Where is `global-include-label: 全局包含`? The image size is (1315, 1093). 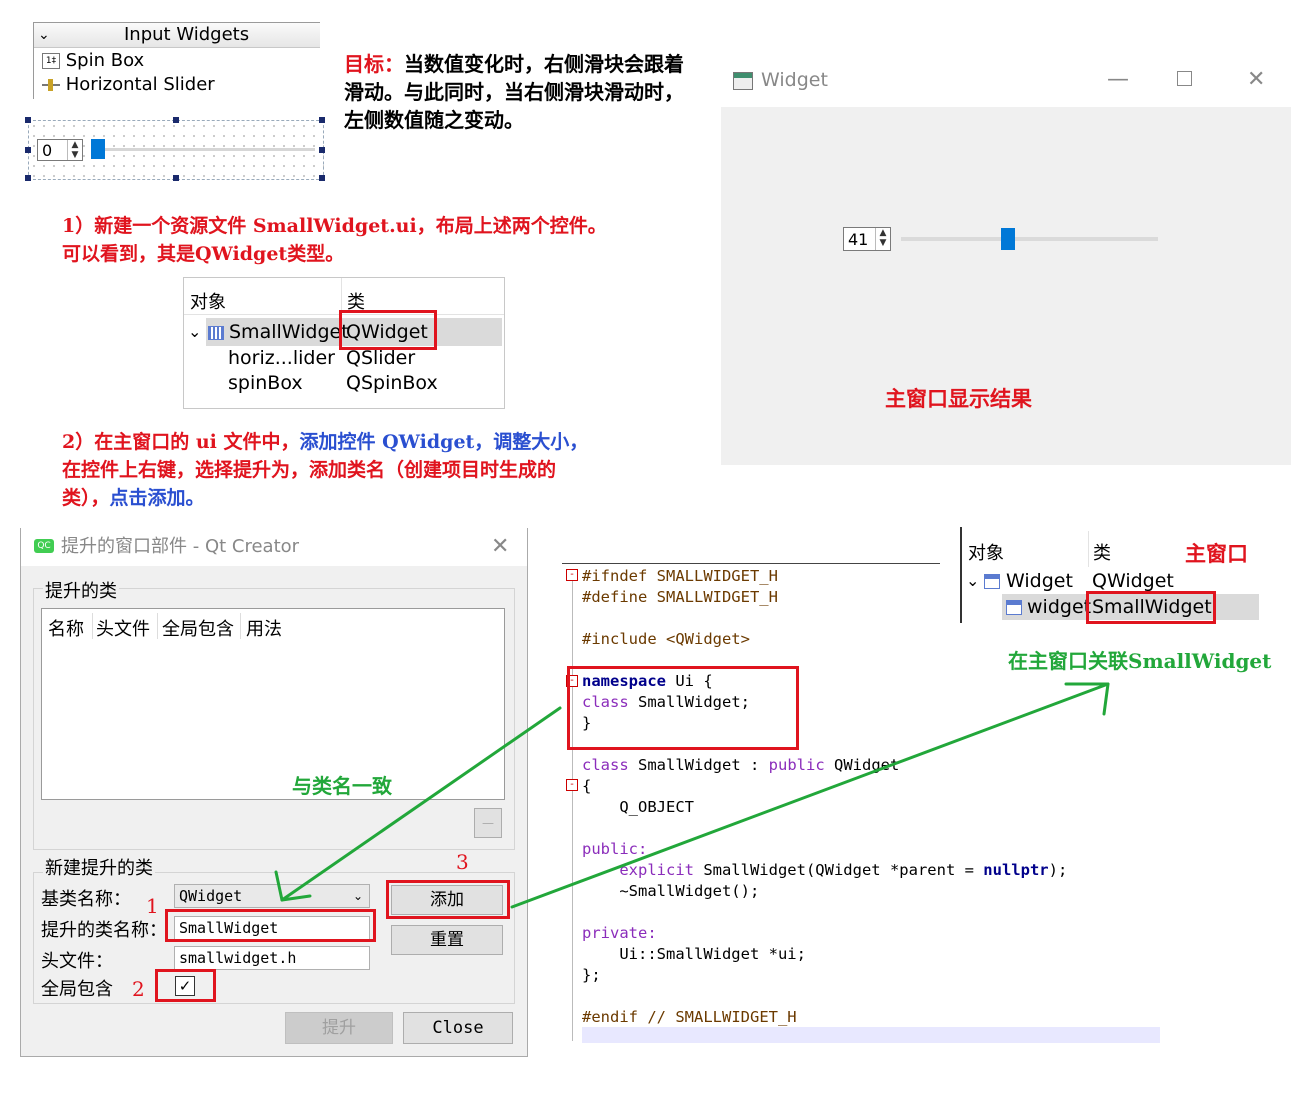
global-include-label: 全局包含 is located at coordinates (77, 989).